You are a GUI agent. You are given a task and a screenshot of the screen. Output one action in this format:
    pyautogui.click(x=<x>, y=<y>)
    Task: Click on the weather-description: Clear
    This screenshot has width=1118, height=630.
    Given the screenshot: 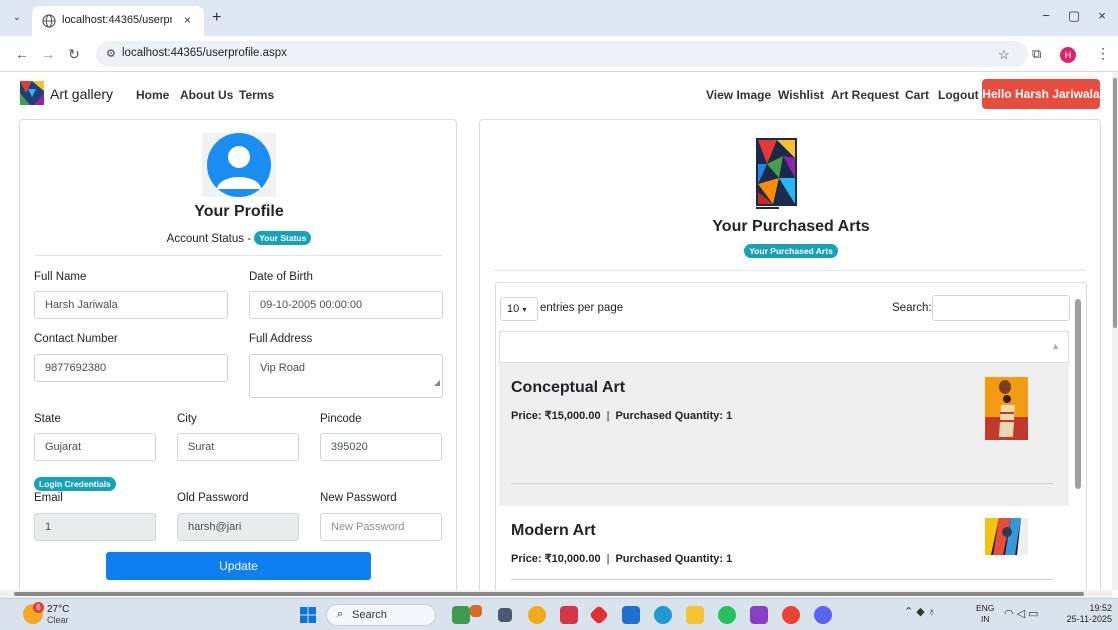 What is the action you would take?
    pyautogui.click(x=58, y=620)
    